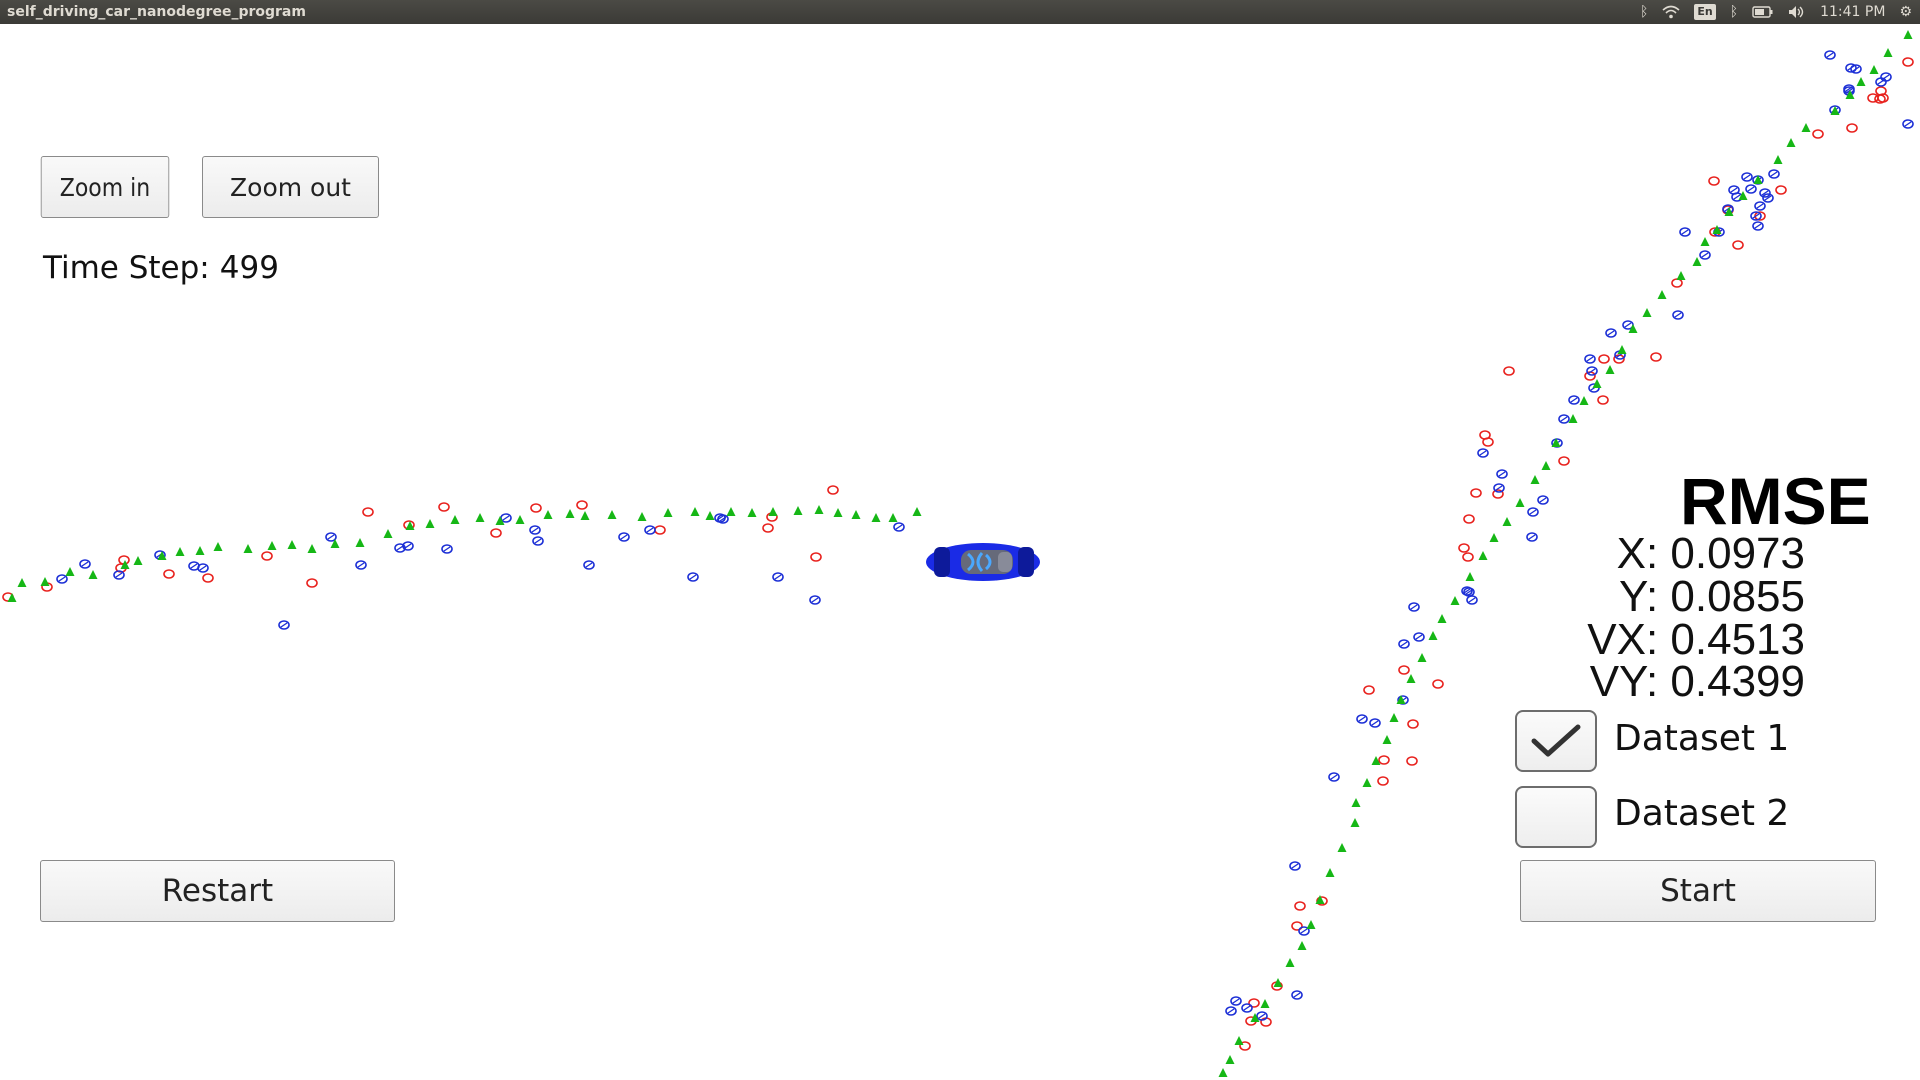 This screenshot has height=1080, width=1920. I want to click on keyboard-layout-badge: En, so click(1705, 12).